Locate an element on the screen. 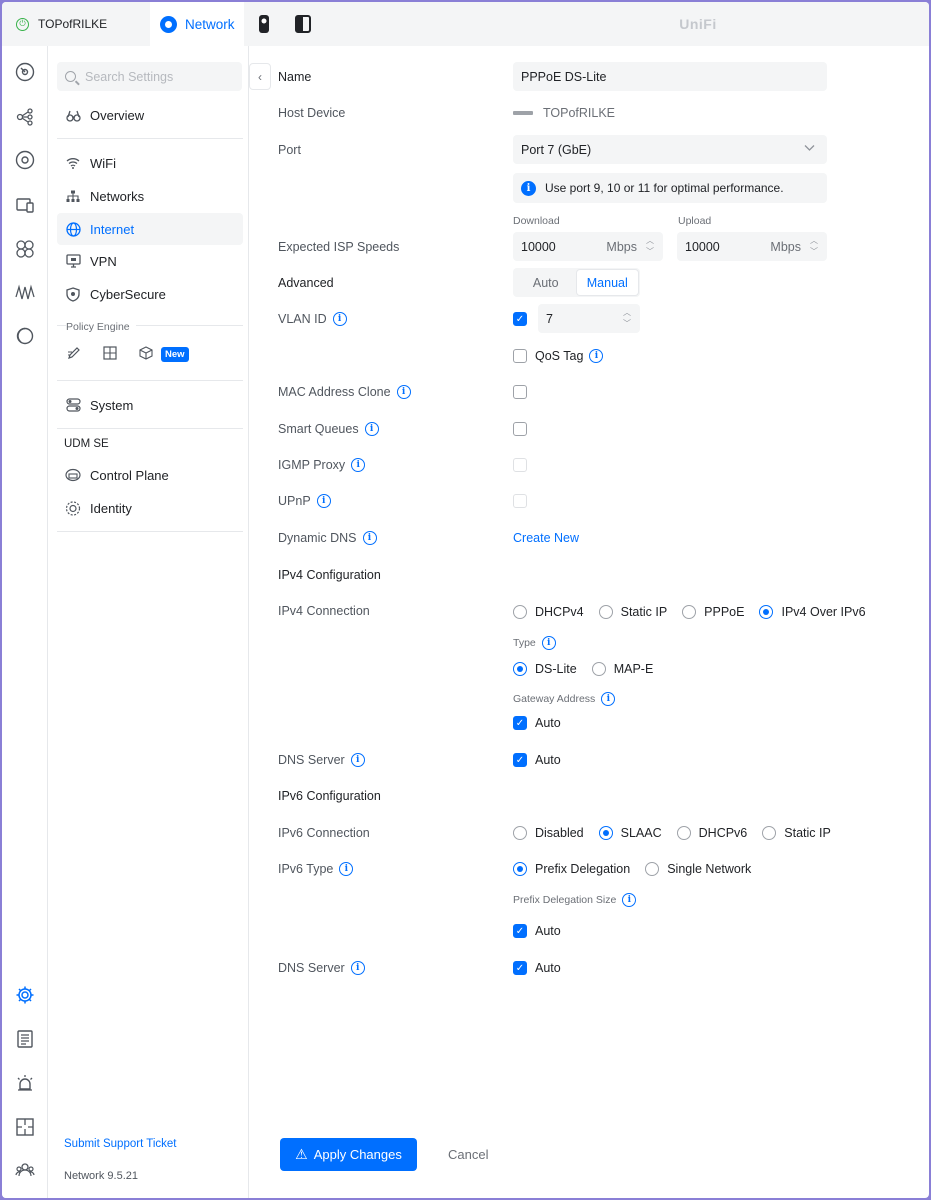 The width and height of the screenshot is (931, 1200). floorplan-icon is located at coordinates (25, 1127).